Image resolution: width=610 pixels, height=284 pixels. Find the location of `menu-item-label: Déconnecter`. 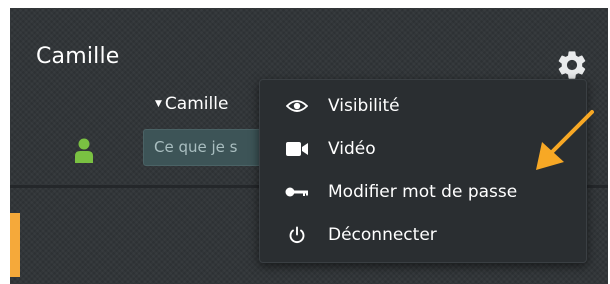

menu-item-label: Déconnecter is located at coordinates (382, 234).